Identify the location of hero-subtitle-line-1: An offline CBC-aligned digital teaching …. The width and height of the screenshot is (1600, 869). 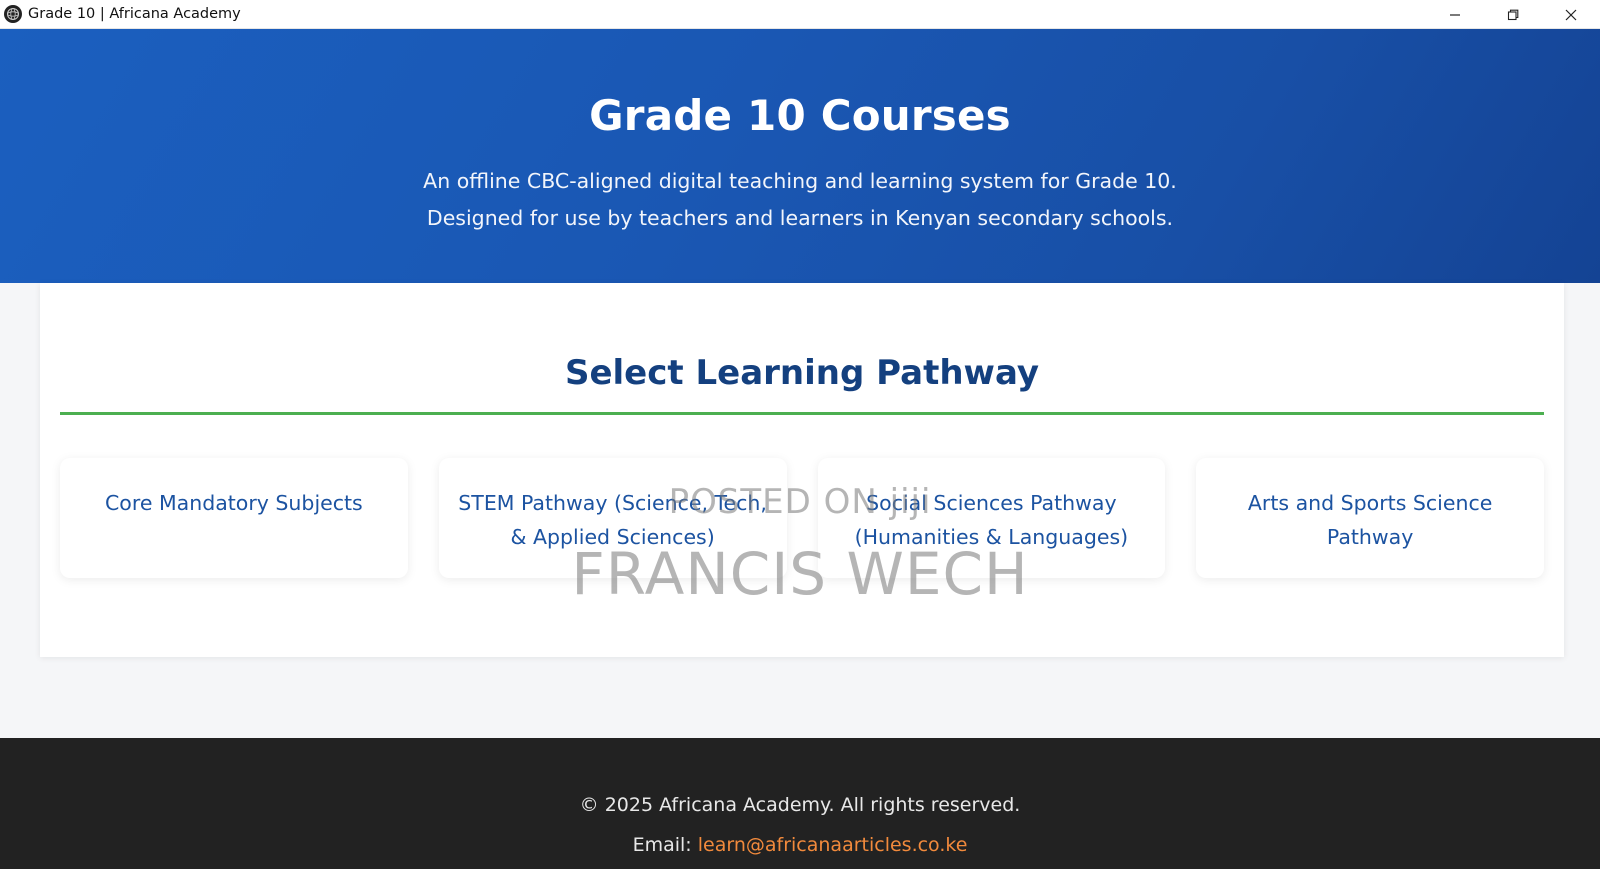
(800, 181).